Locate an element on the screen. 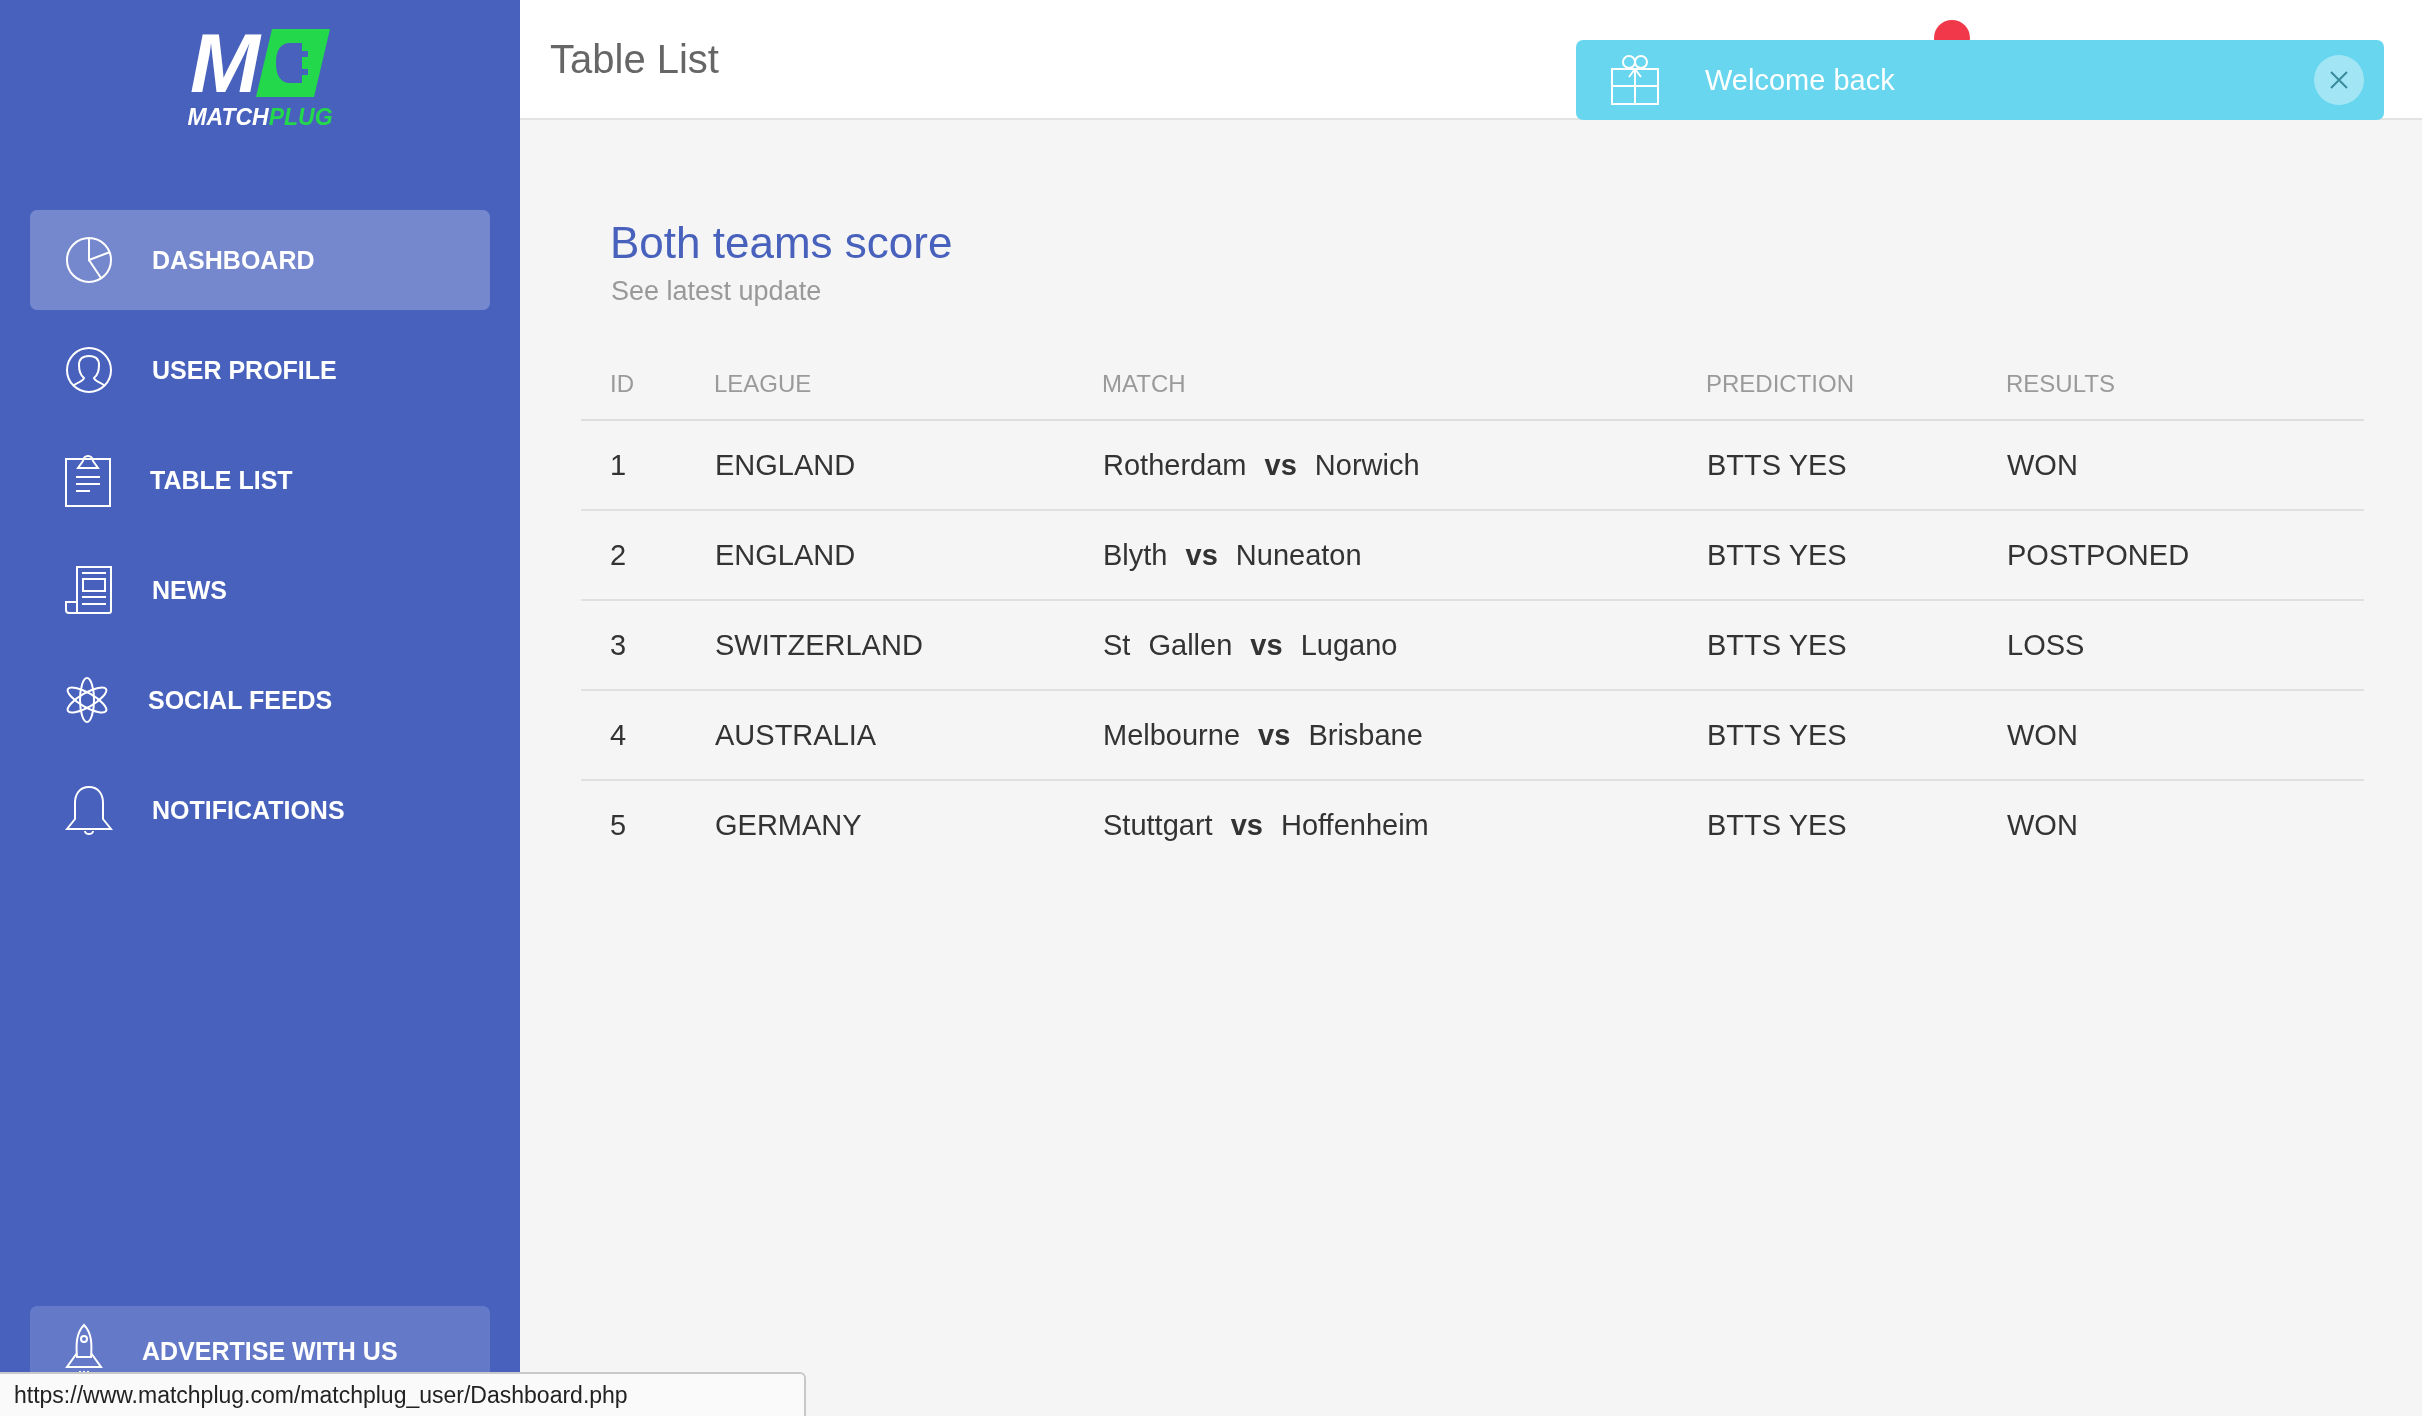  user-icon is located at coordinates (89, 370).